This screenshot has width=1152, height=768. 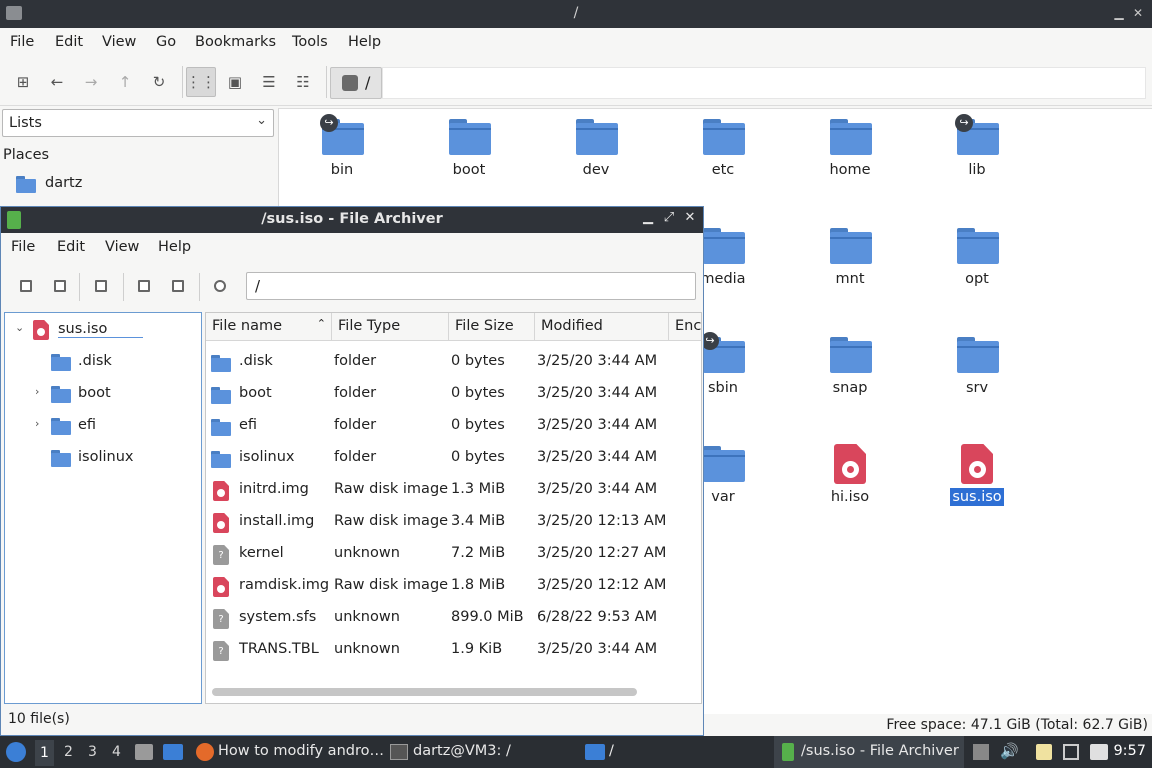 I want to click on file-item-bin: ↪ bin, so click(x=342, y=154).